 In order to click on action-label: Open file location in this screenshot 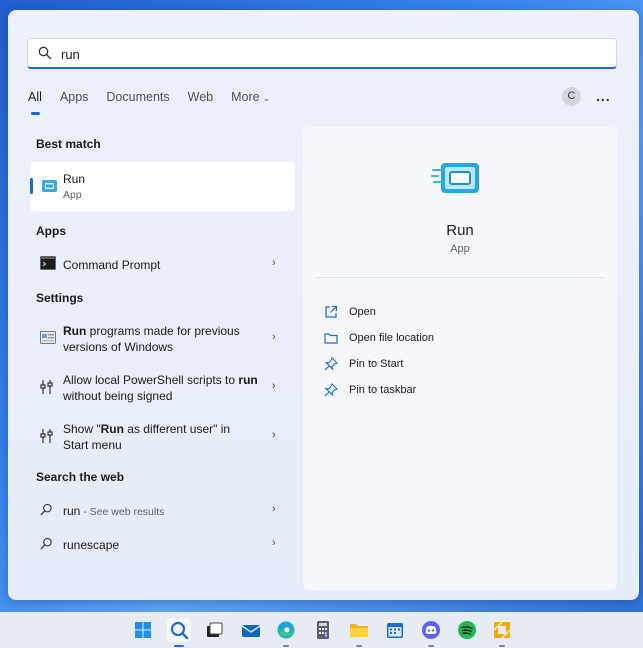, I will do `click(391, 338)`.